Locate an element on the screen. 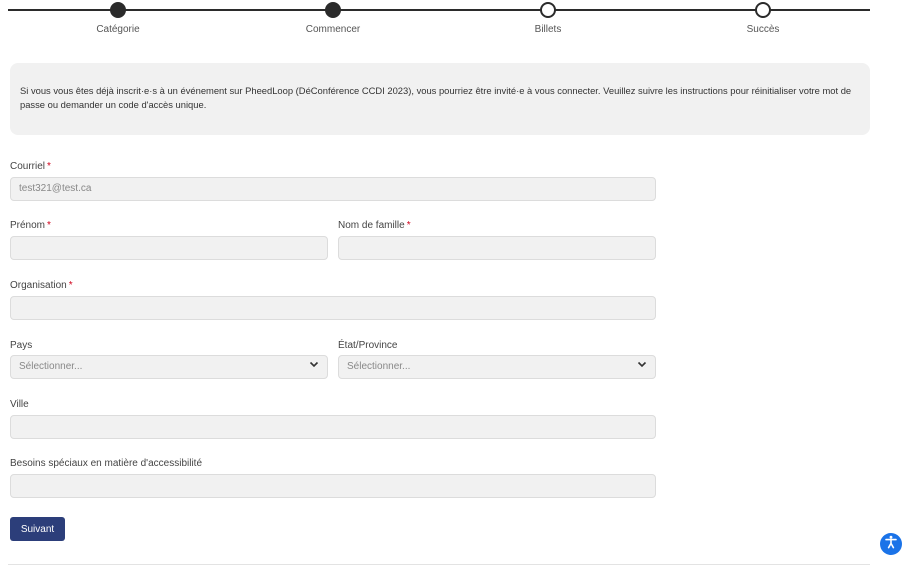  accessibility-widget-button is located at coordinates (891, 544).